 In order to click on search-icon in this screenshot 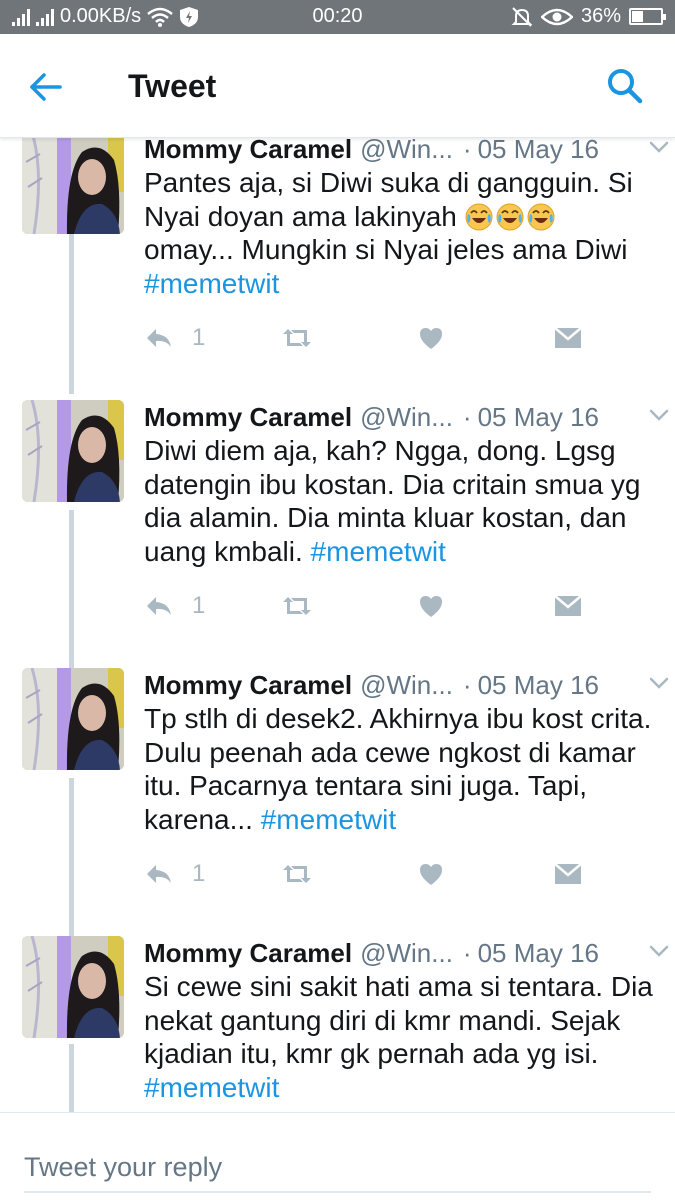, I will do `click(625, 86)`.